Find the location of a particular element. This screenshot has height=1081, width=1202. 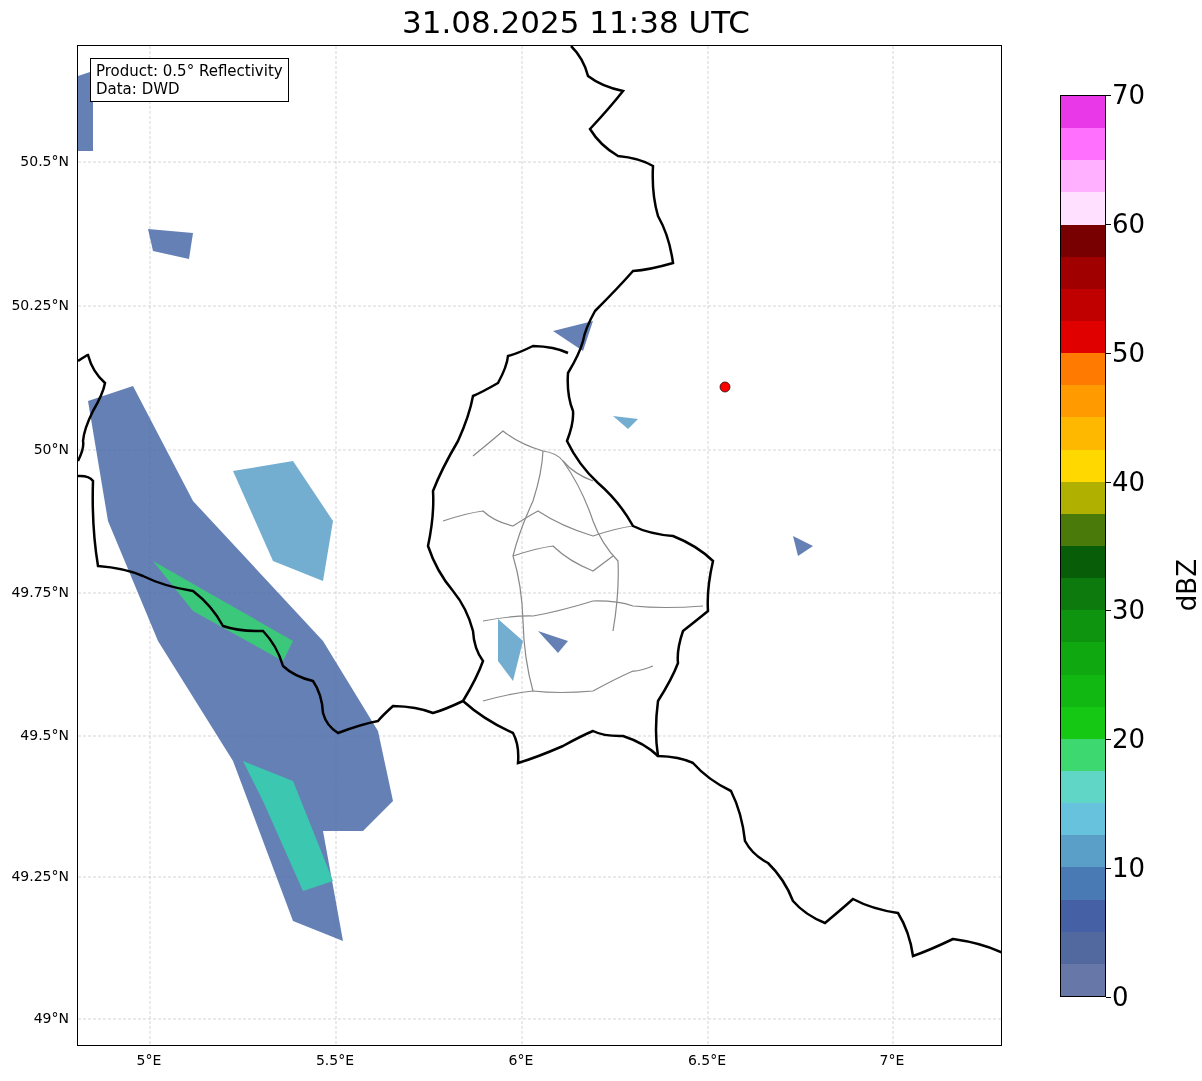

latitude-label: 50°N is located at coordinates (51, 449).